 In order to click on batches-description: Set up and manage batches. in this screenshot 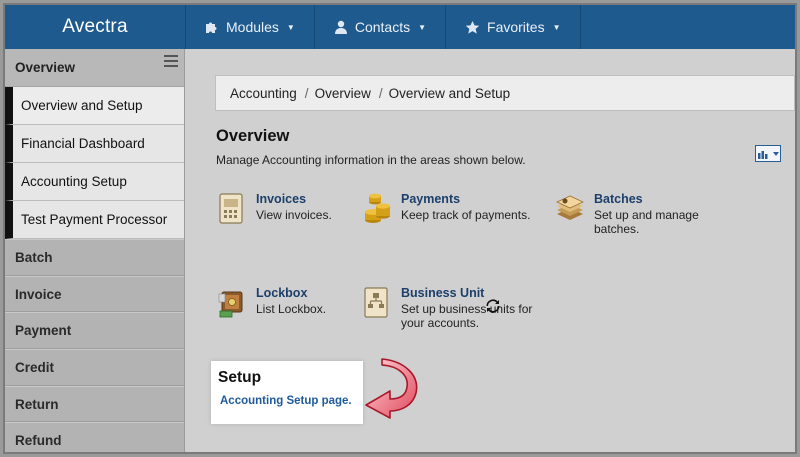, I will do `click(646, 222)`.